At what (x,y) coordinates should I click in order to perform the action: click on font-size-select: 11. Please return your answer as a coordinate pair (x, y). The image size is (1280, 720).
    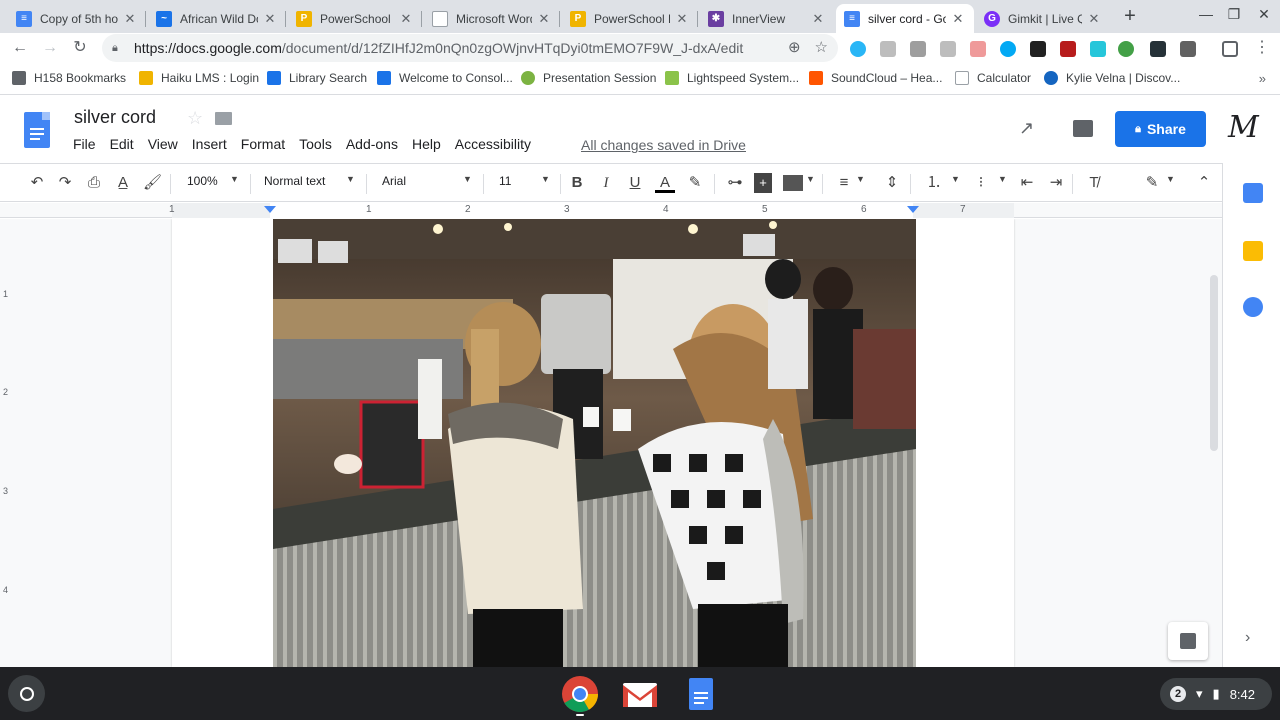
    Looking at the image, I should click on (505, 181).